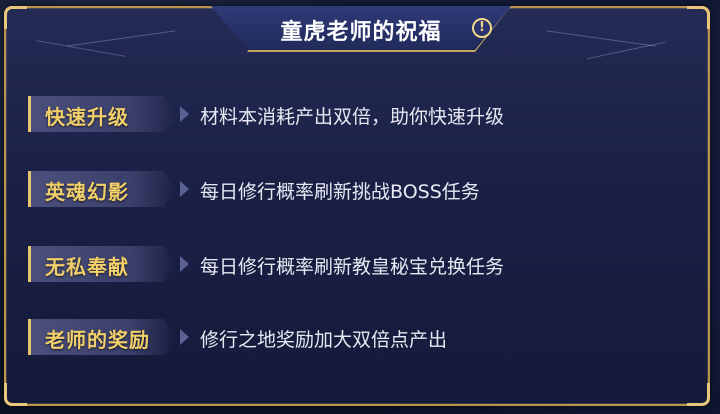  I want to click on blessing-row: 无私奉献 每日修行概率刷新教皇秘宝兑换任务, so click(358, 264).